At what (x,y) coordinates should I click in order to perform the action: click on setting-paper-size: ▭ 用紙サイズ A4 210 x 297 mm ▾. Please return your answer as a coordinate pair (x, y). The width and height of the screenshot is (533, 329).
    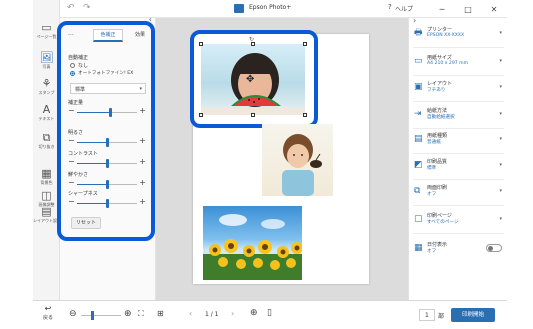
    Looking at the image, I should click on (458, 63).